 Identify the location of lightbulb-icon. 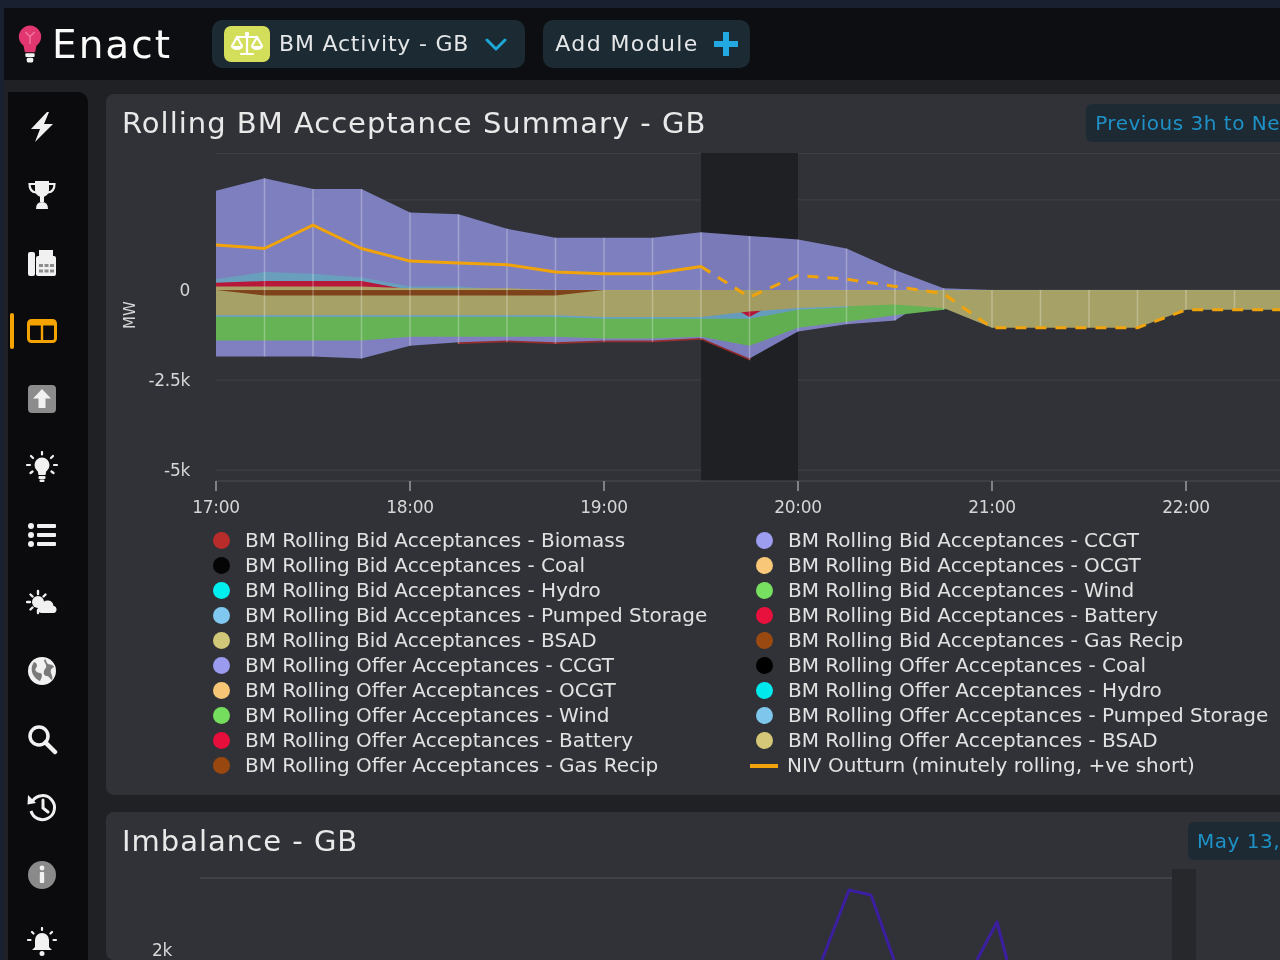
(42, 467).